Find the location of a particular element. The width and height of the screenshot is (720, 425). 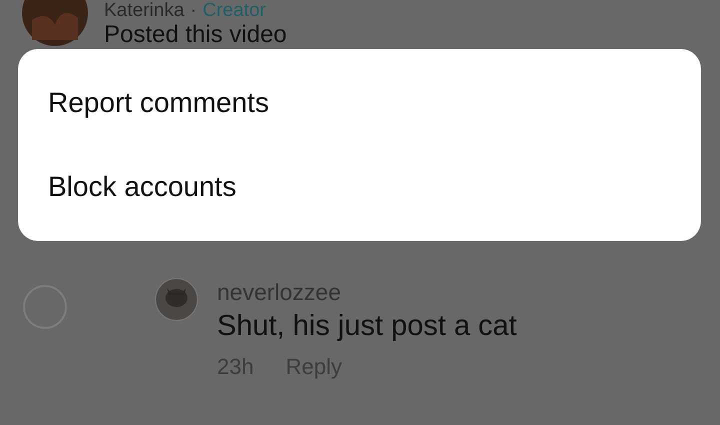

author-name: Katerinka is located at coordinates (144, 11).